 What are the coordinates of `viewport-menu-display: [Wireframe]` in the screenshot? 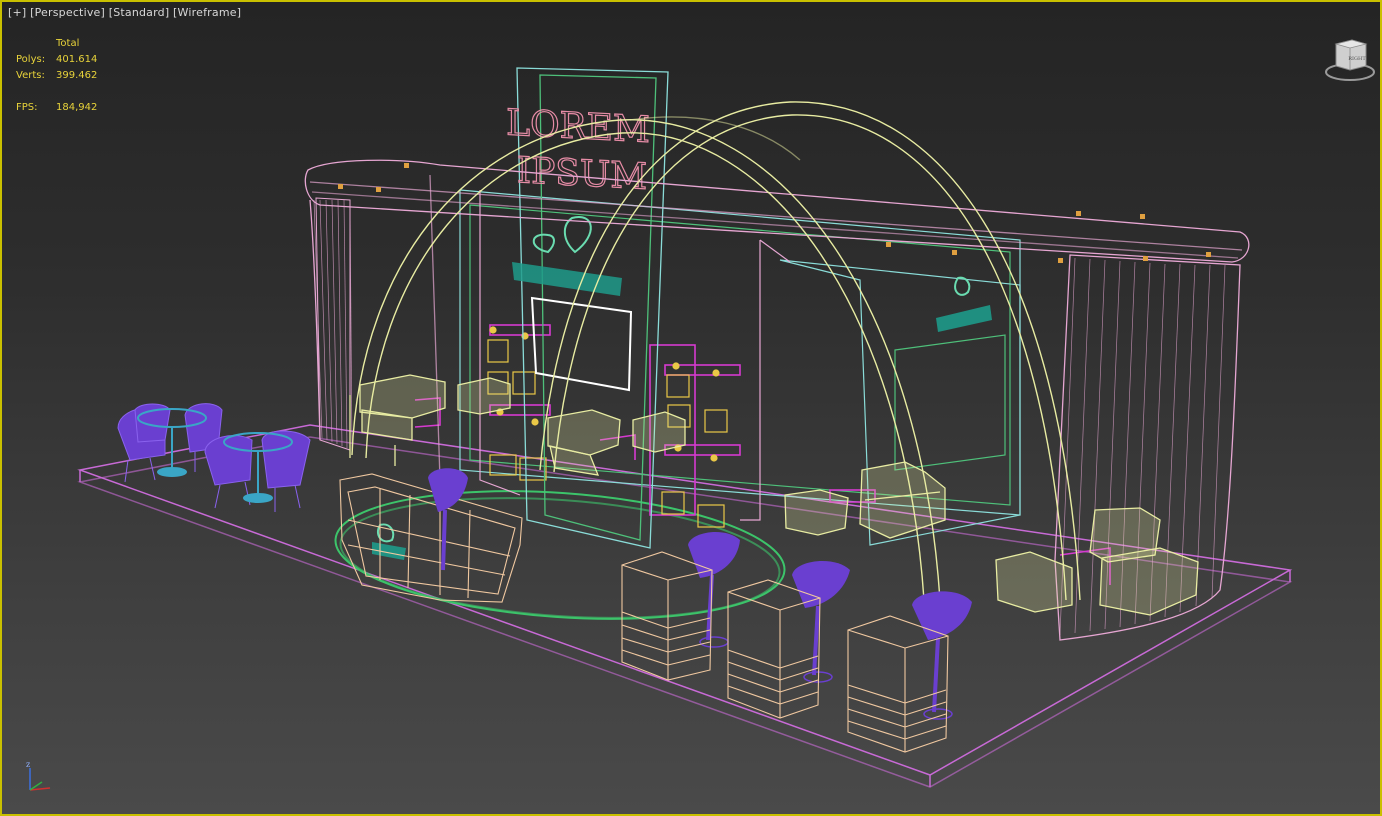 It's located at (207, 12).